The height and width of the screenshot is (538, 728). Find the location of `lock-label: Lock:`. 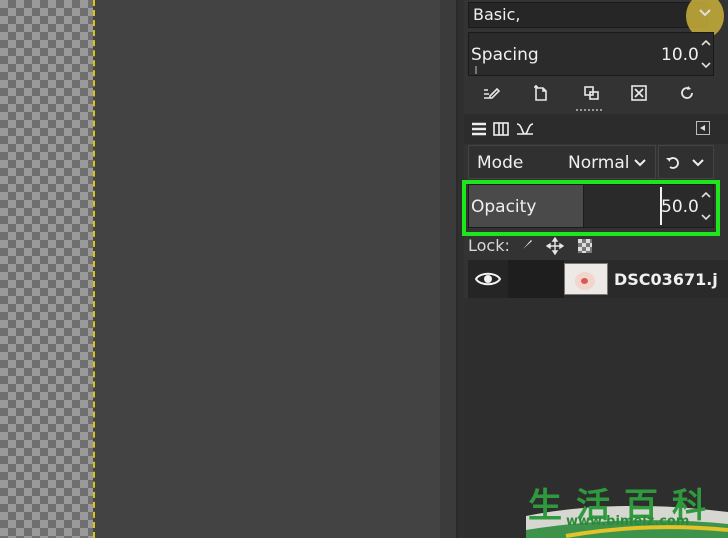

lock-label: Lock: is located at coordinates (489, 245).